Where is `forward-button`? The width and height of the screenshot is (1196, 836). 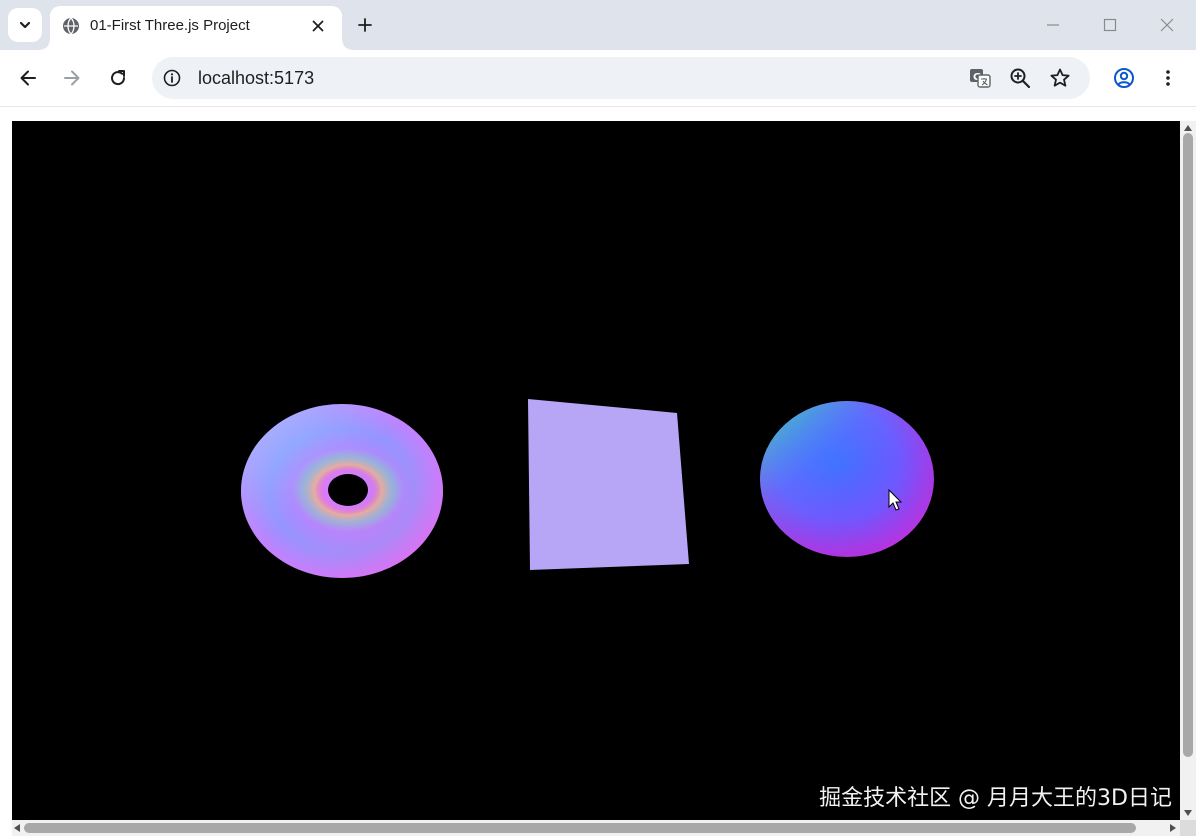 forward-button is located at coordinates (72, 78).